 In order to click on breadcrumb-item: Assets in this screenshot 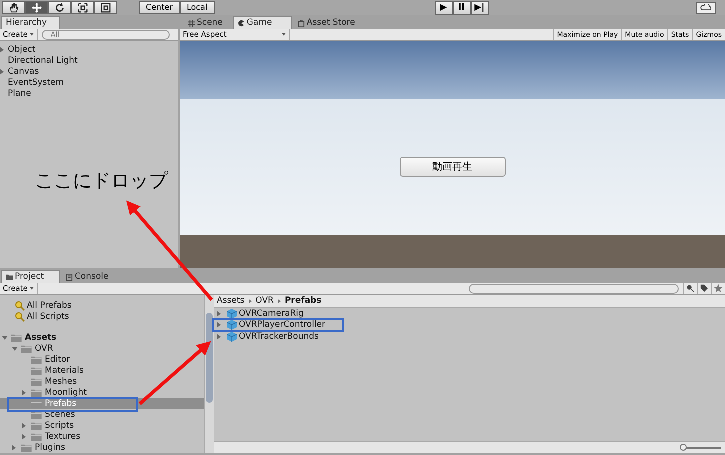, I will do `click(231, 301)`.